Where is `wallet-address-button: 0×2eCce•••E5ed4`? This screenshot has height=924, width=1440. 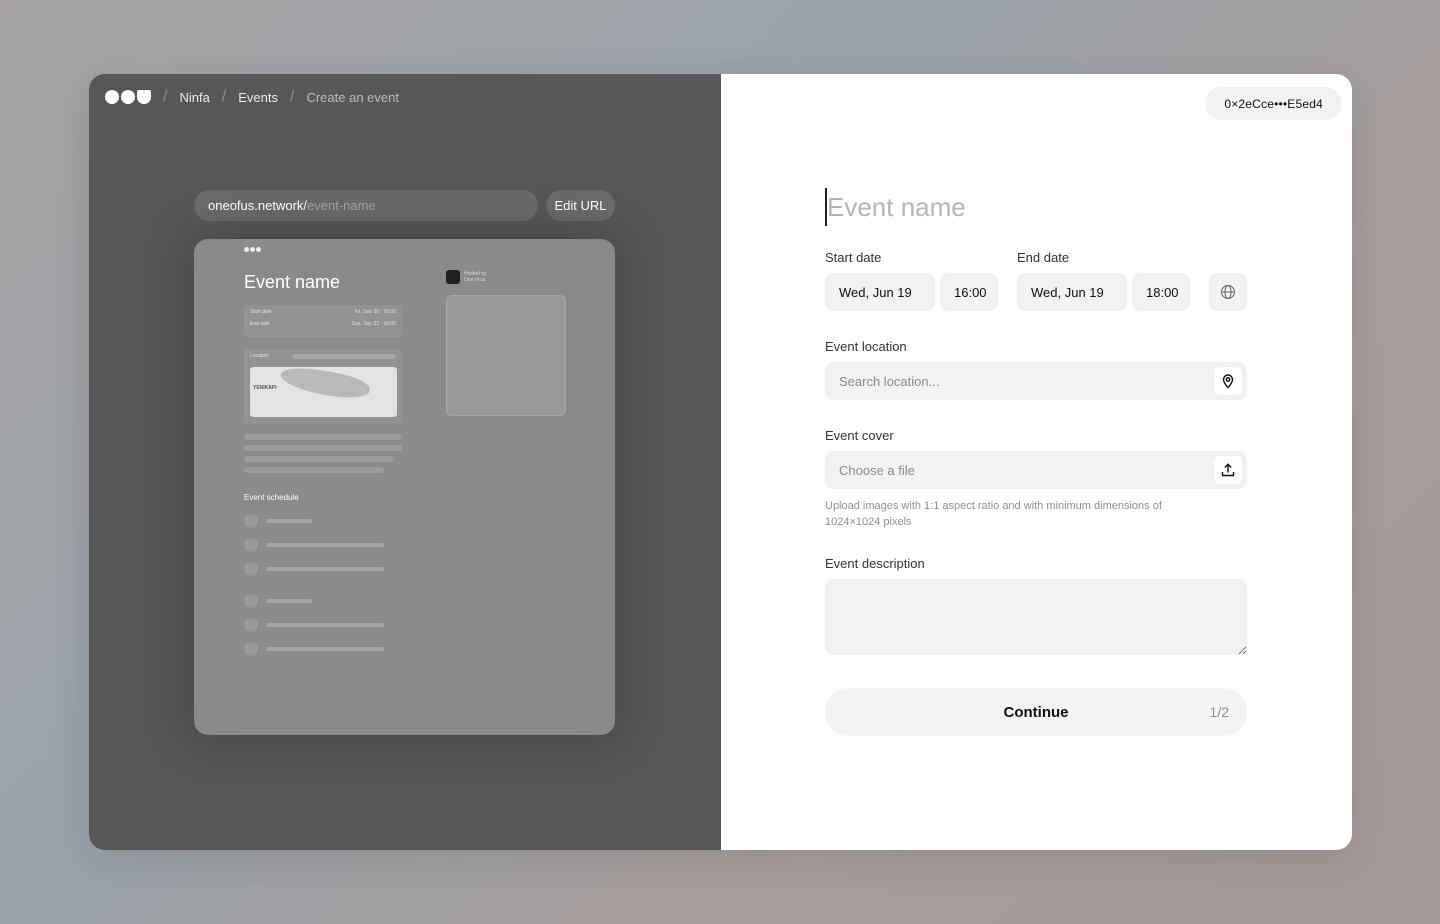
wallet-address-button: 0×2eCce•••E5ed4 is located at coordinates (1273, 103).